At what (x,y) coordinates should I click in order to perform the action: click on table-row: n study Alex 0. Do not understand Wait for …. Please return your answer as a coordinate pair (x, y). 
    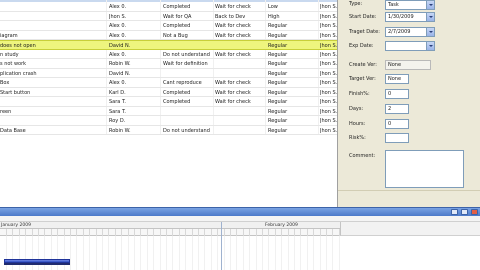
    Looking at the image, I should click on (168, 54).